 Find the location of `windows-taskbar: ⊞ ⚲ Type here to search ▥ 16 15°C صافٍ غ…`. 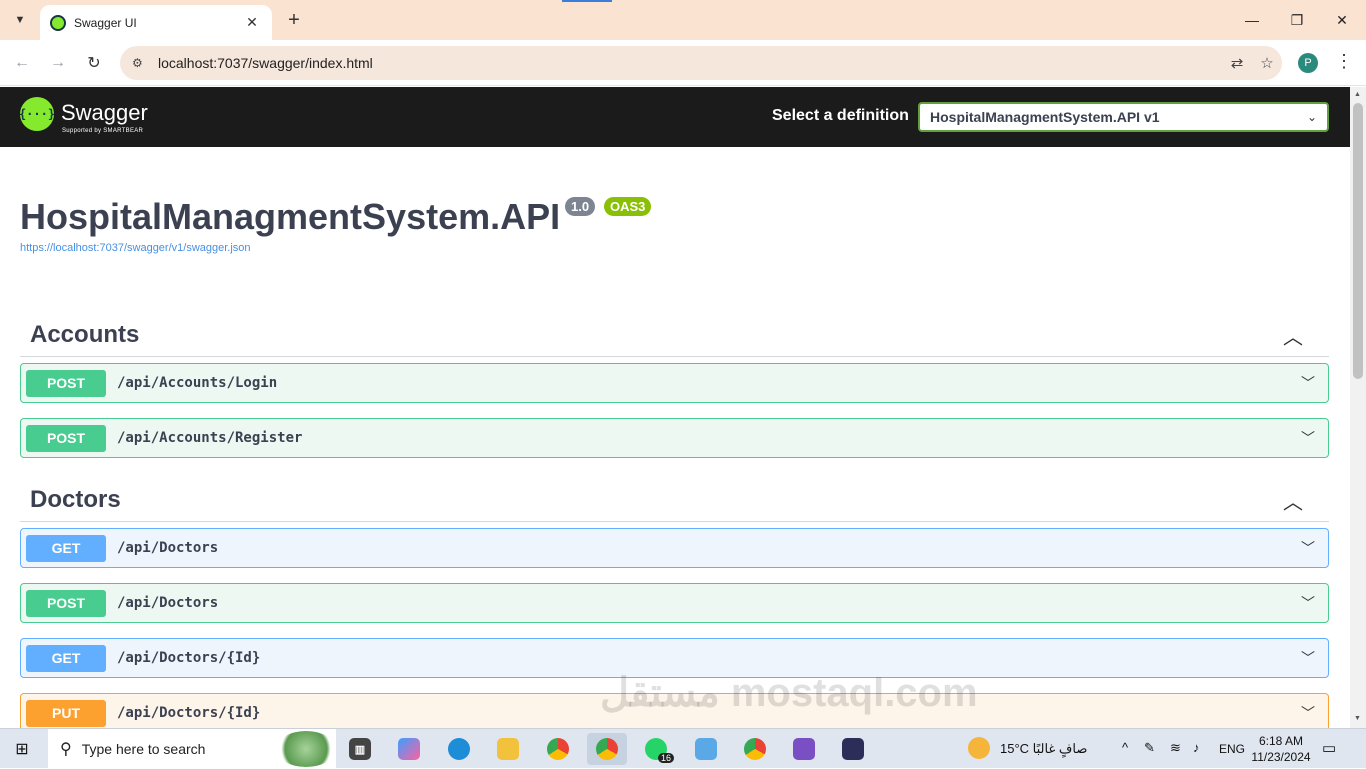

windows-taskbar: ⊞ ⚲ Type here to search ▥ 16 15°C صافٍ غ… is located at coordinates (683, 748).